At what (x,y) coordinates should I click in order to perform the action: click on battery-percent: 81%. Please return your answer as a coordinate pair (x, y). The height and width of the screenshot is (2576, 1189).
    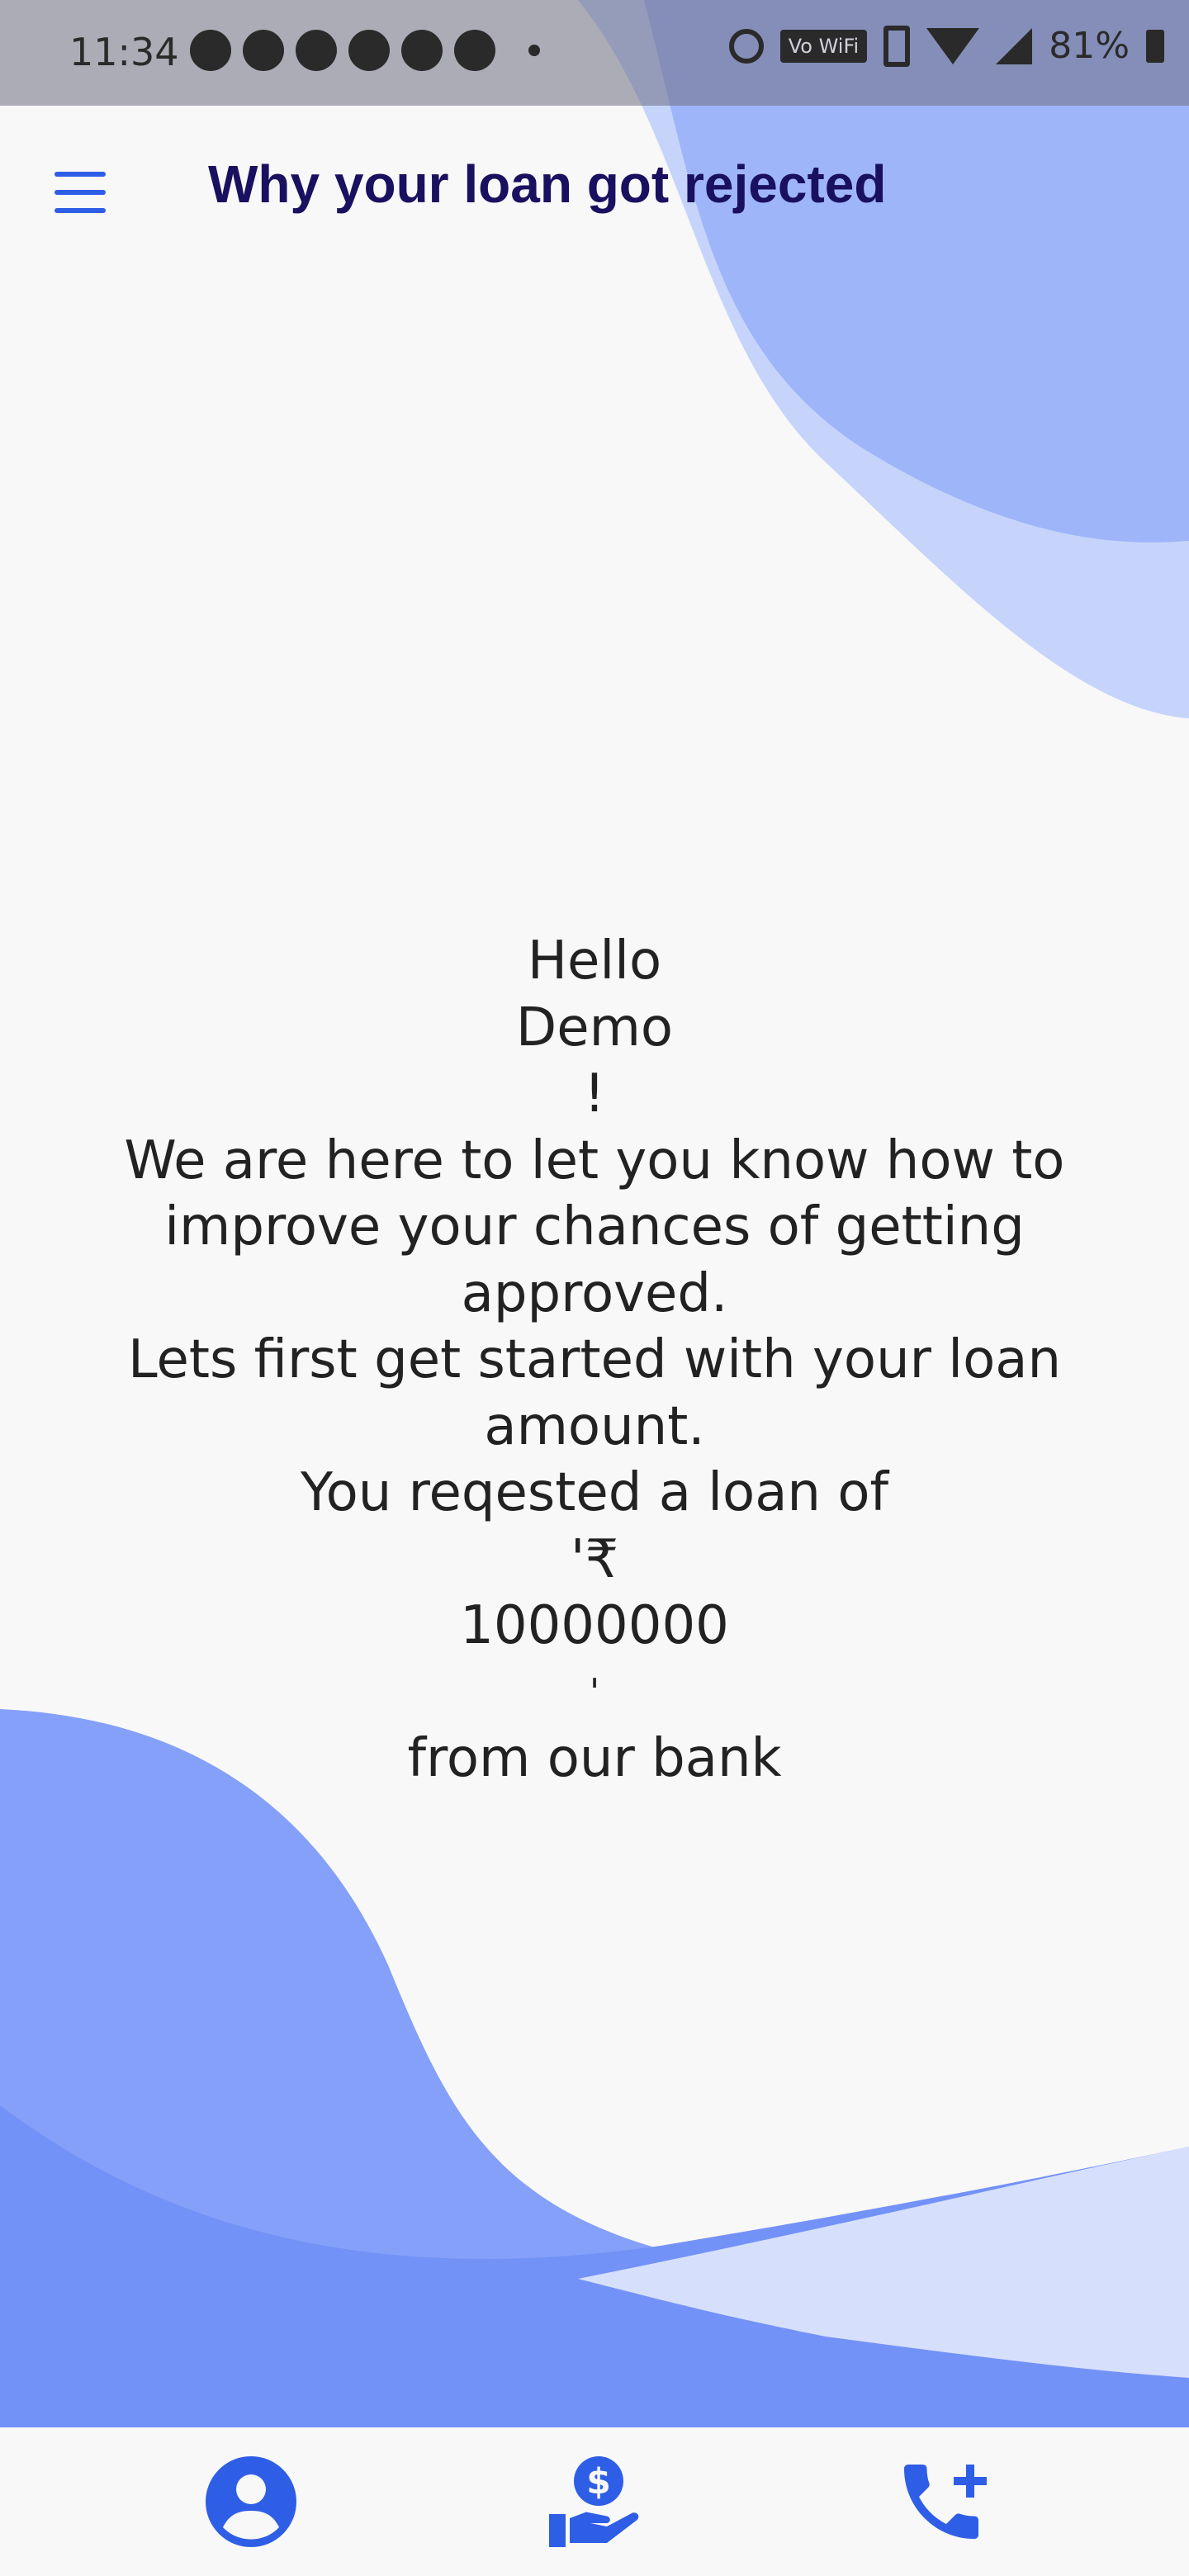
    Looking at the image, I should click on (1089, 46).